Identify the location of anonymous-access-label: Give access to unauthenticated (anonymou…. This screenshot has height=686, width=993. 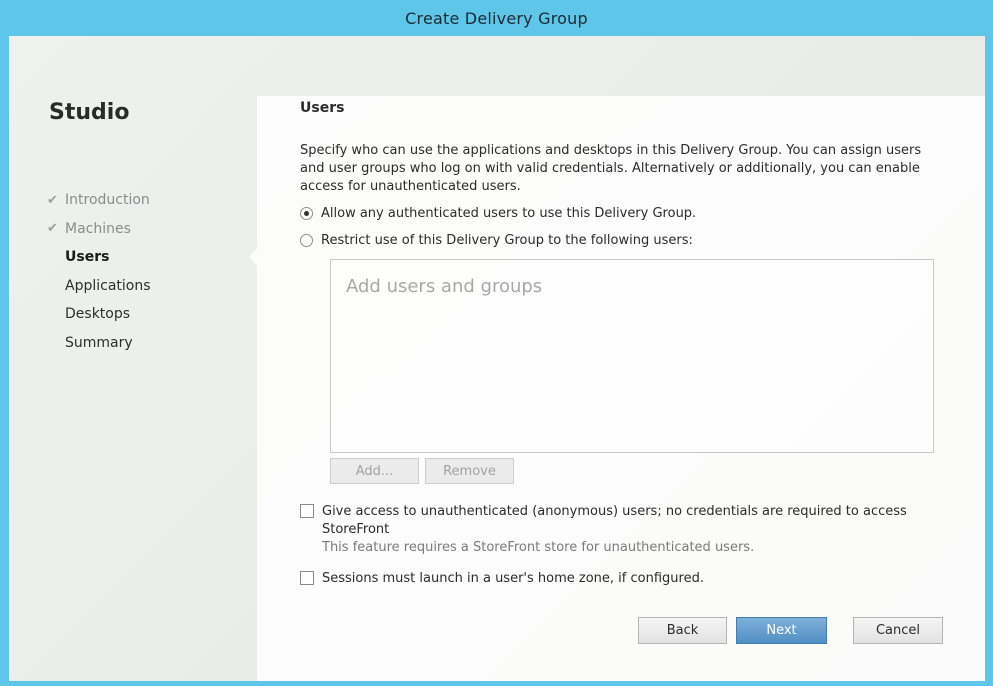
(614, 520).